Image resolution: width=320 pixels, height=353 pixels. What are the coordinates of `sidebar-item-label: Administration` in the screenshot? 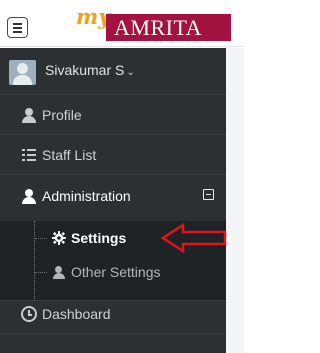 It's located at (86, 195).